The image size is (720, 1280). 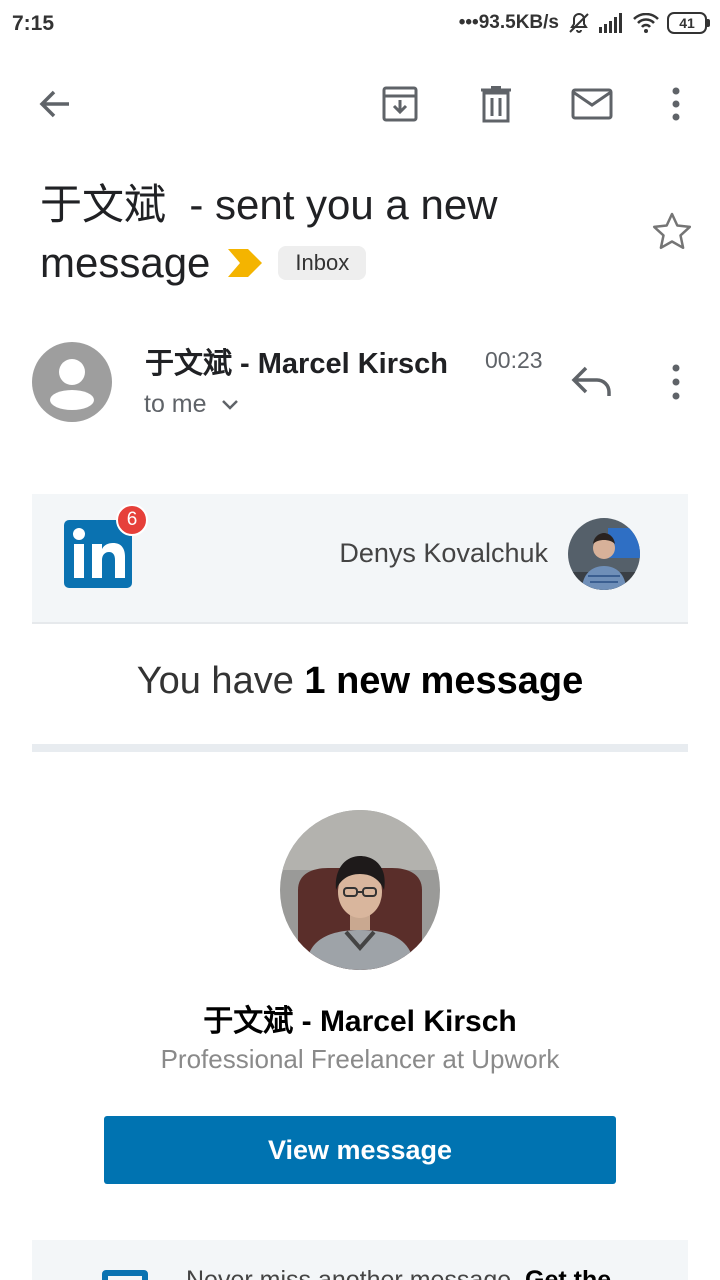 I want to click on ellipsis-icon: •••, so click(x=468, y=22).